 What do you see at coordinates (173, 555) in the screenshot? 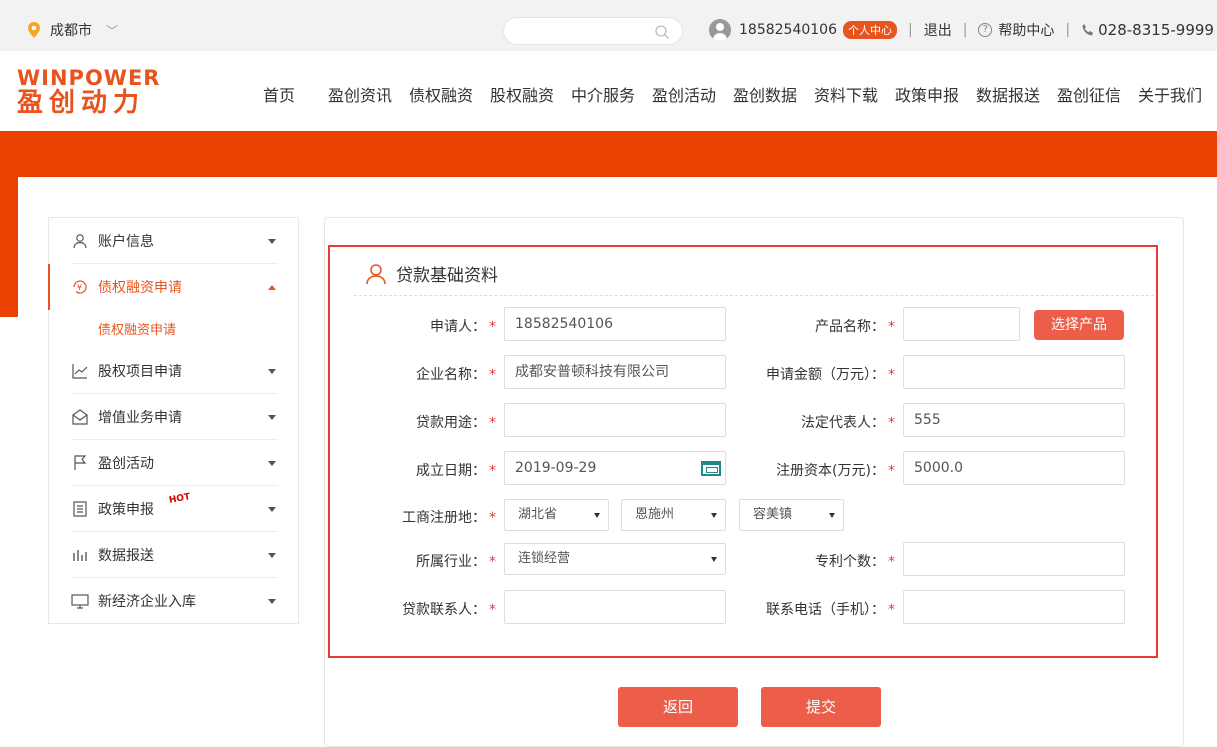
I see `sidebar-item-data-report: 数据报送` at bounding box center [173, 555].